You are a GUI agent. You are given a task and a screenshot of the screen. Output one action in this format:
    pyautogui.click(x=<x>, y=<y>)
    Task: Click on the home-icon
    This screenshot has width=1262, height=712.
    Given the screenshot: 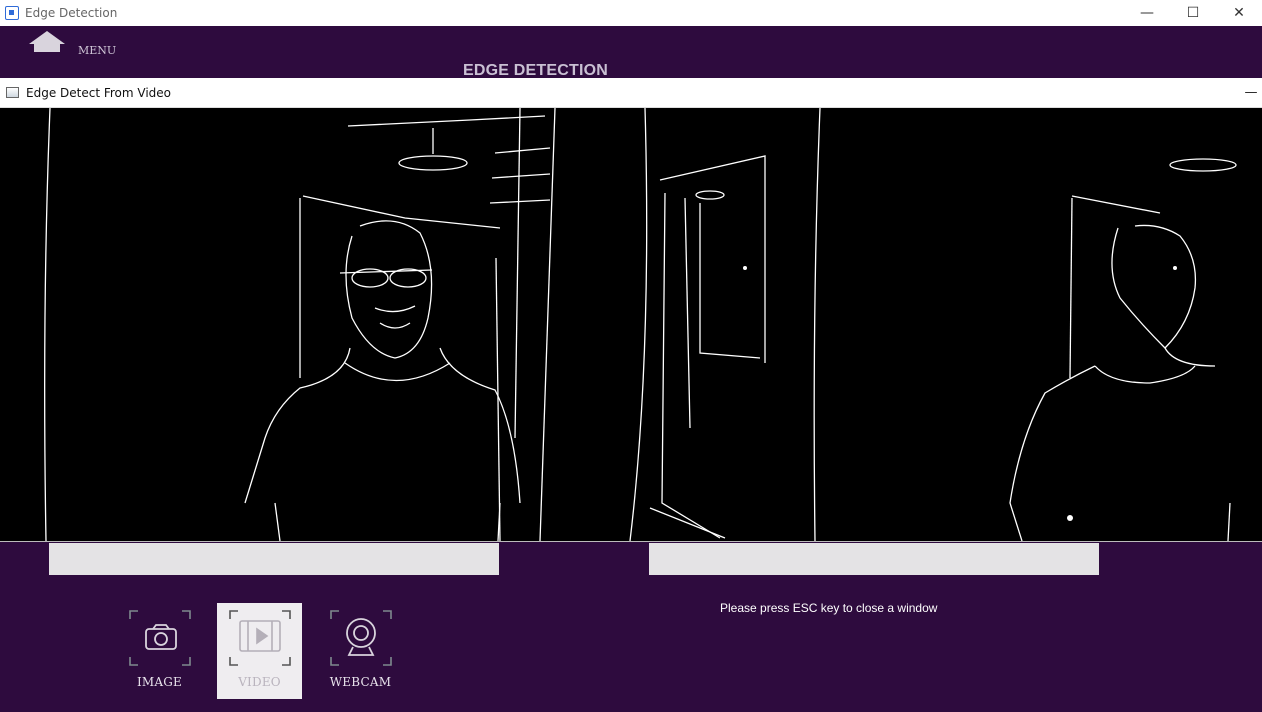 What is the action you would take?
    pyautogui.click(x=47, y=41)
    